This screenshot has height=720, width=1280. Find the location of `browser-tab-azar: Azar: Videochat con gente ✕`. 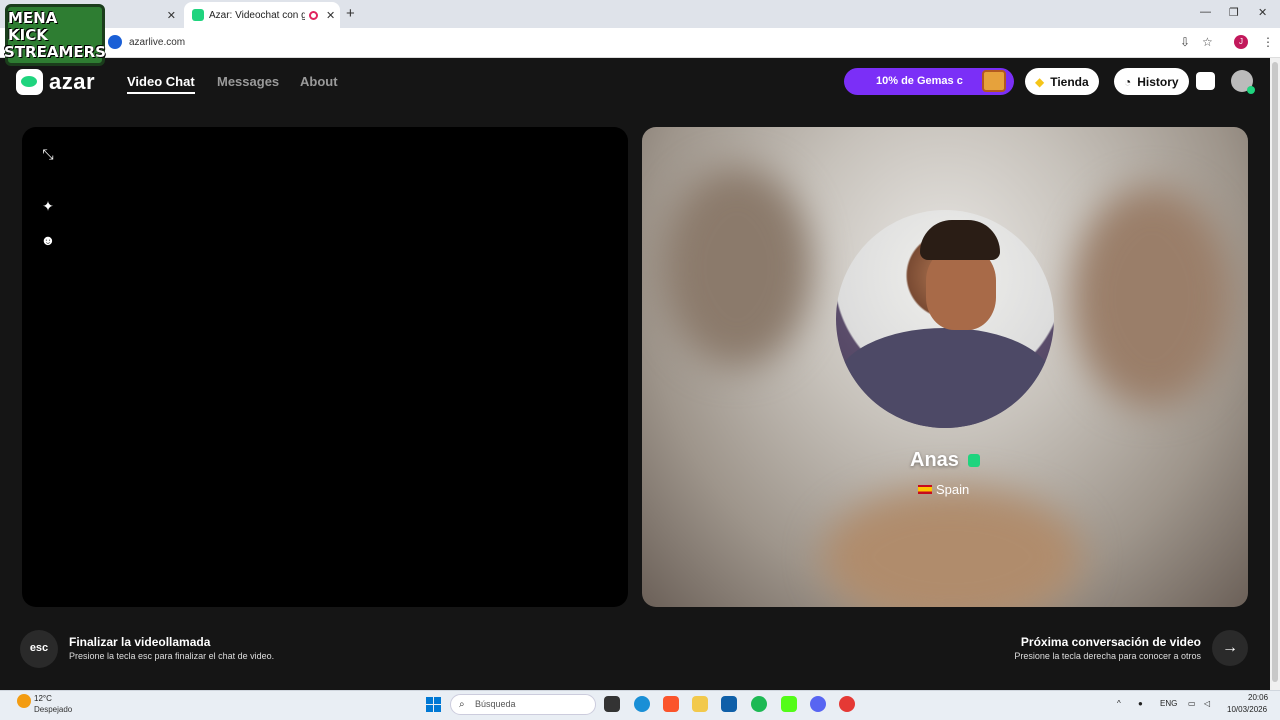

browser-tab-azar: Azar: Videochat con gente ✕ is located at coordinates (262, 15).